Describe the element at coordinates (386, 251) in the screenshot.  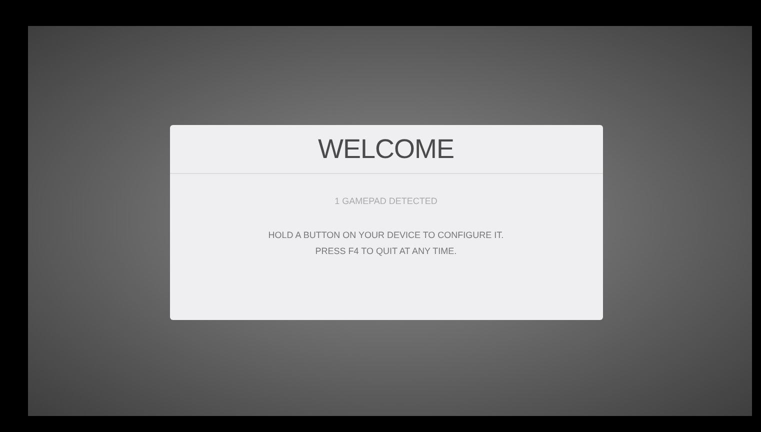
I see `instruction-text: PRESS F4 TO QUIT AT ANY TIME.` at that location.